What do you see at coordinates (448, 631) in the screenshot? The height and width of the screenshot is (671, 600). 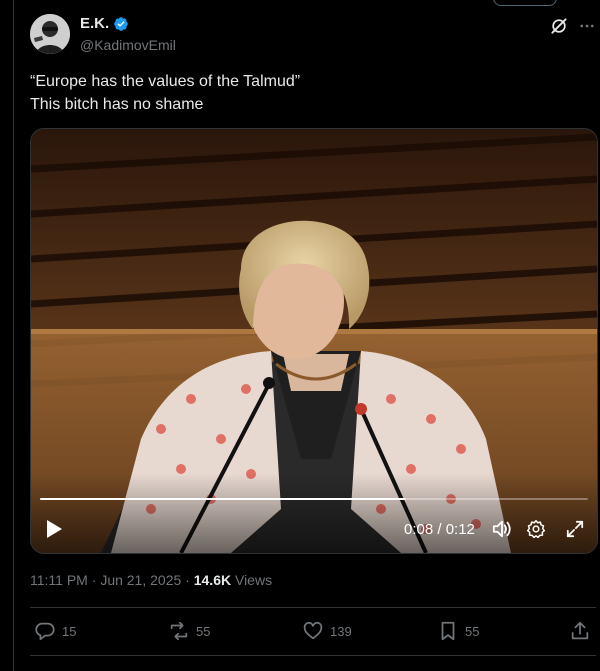 I see `bookmark-icon` at bounding box center [448, 631].